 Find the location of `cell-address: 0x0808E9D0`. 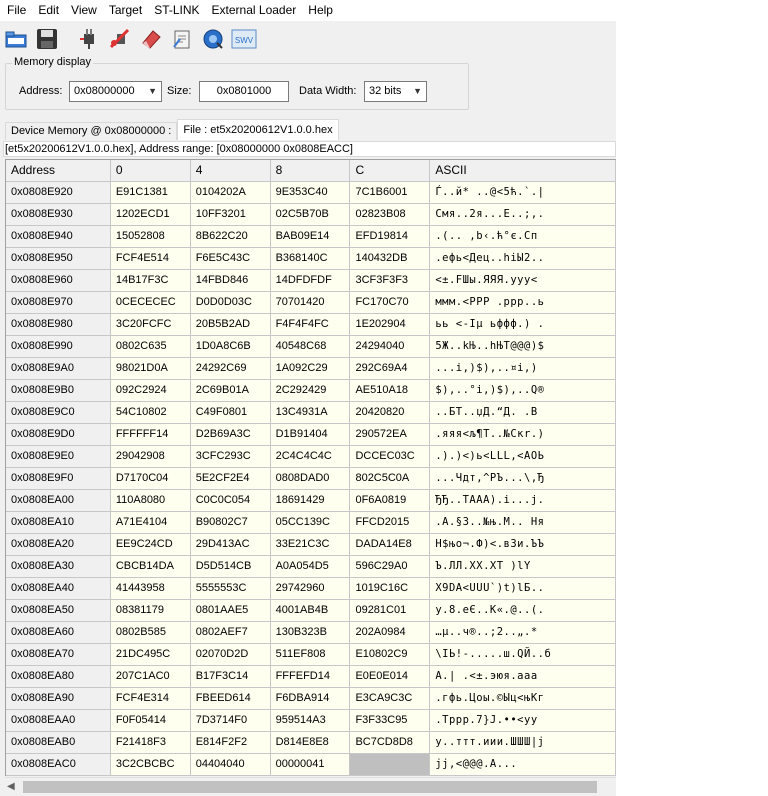

cell-address: 0x0808E9D0 is located at coordinates (58, 435).